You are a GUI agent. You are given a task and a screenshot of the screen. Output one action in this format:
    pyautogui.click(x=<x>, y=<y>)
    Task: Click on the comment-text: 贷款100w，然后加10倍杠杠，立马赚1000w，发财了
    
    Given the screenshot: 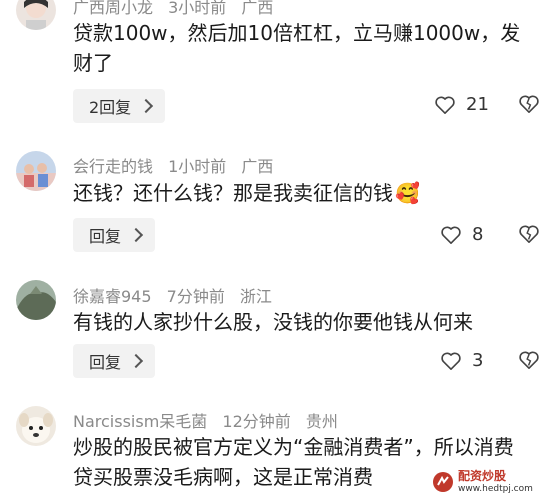 What is the action you would take?
    pyautogui.click(x=297, y=48)
    